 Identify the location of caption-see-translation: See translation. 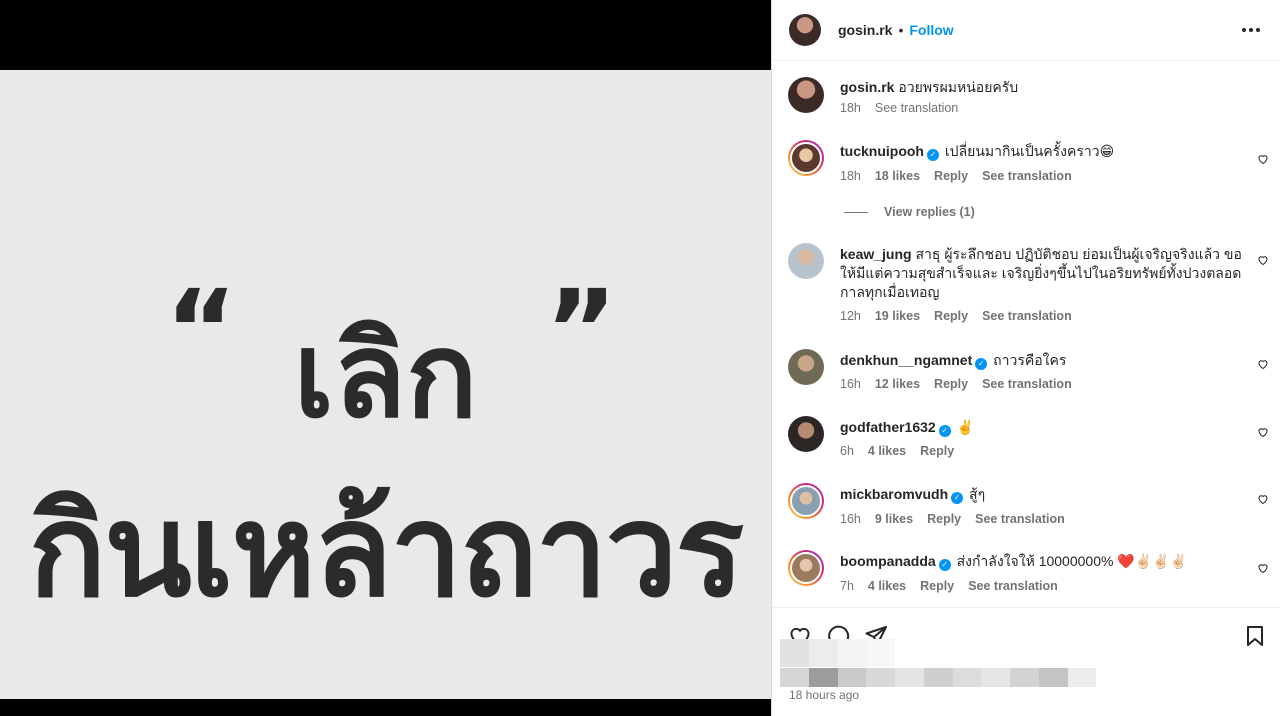
(916, 108).